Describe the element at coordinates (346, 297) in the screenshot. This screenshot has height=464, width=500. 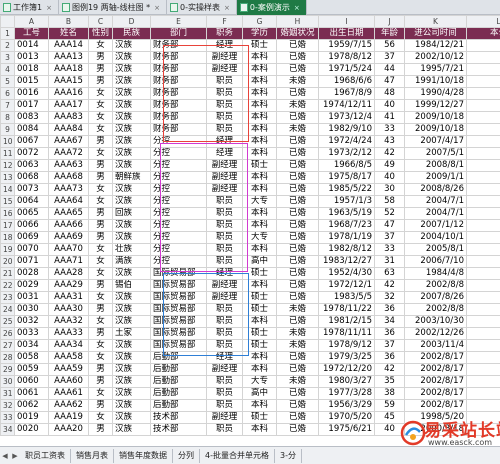
I see `cell: 1983/5/5` at that location.